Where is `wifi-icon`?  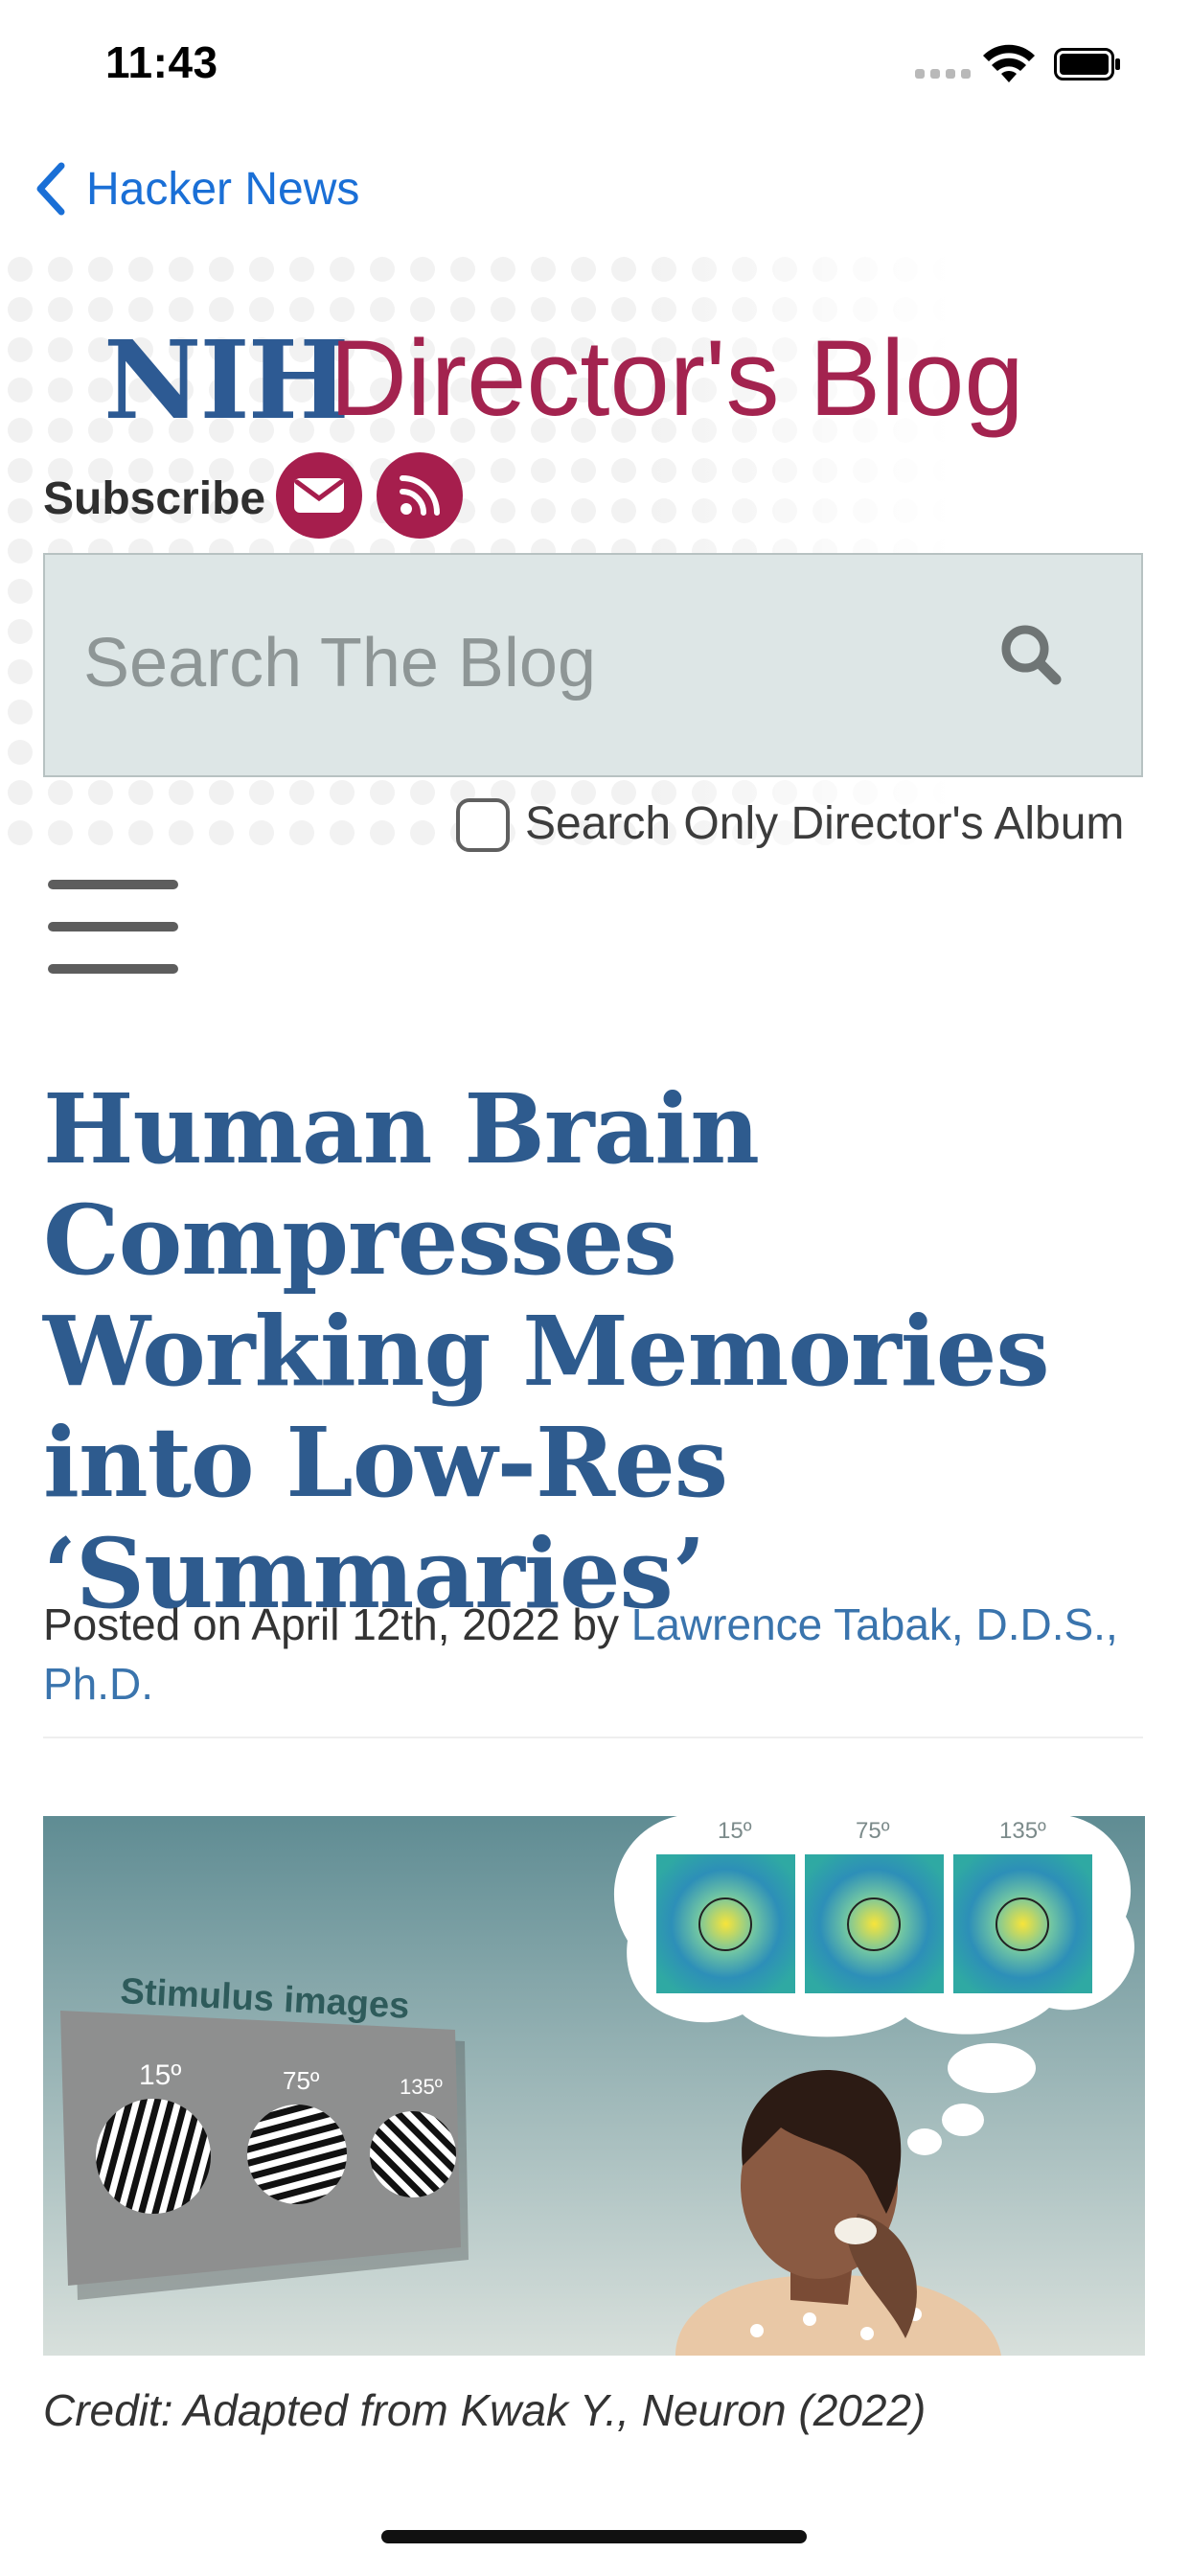
wifi-icon is located at coordinates (1009, 63).